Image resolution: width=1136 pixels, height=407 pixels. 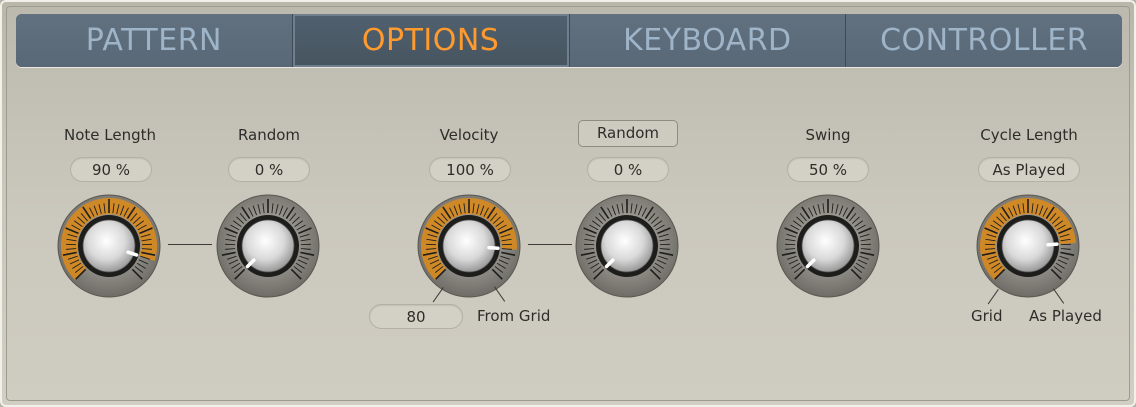 I want to click on velocity-random-button: Random, so click(x=628, y=133).